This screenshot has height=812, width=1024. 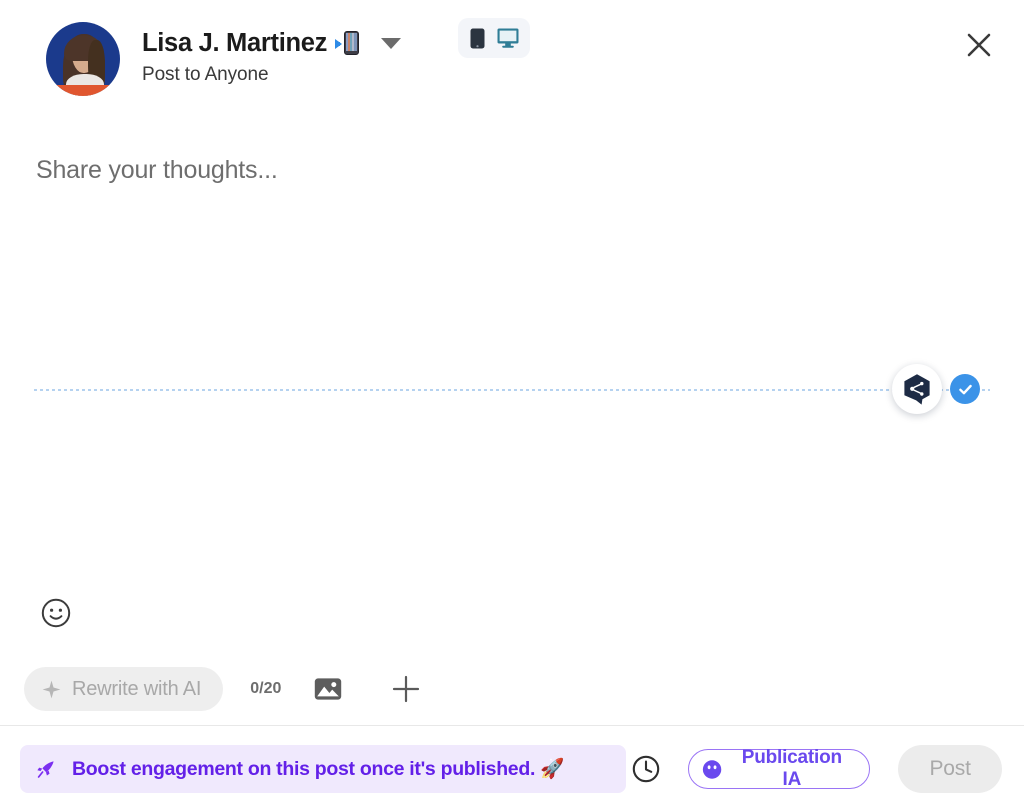 I want to click on author-name-row: Lisa J. Martinez, so click(x=272, y=43).